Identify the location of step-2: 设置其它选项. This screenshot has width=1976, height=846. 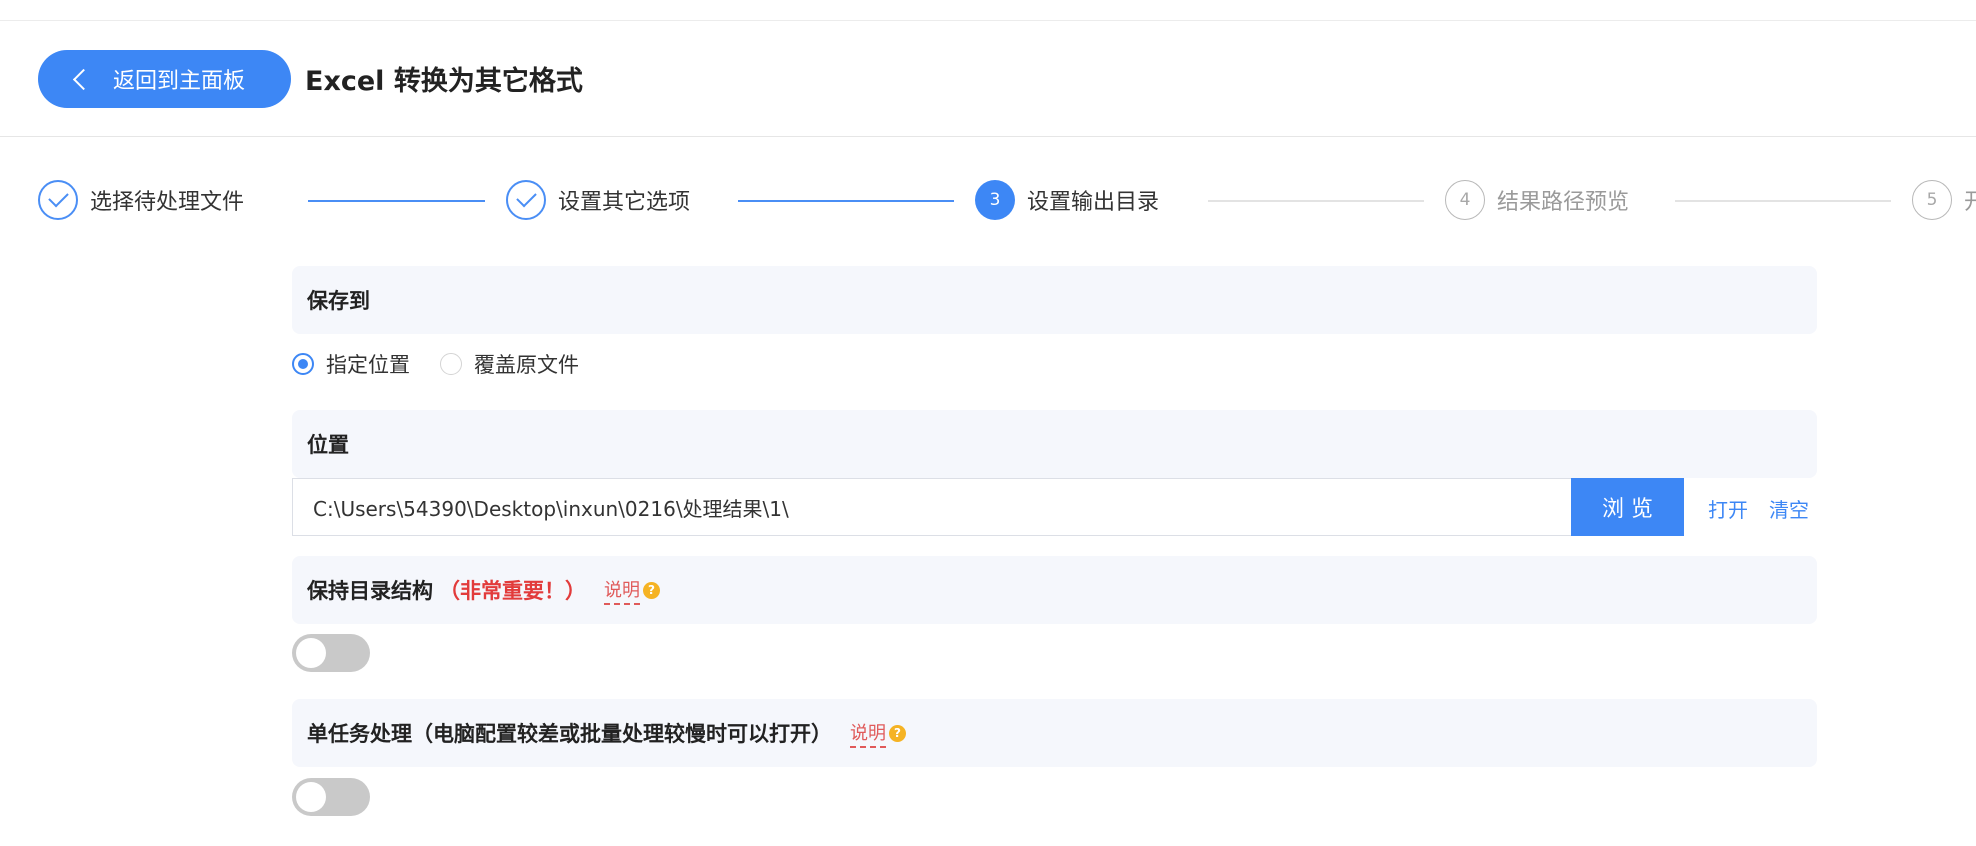
(598, 200).